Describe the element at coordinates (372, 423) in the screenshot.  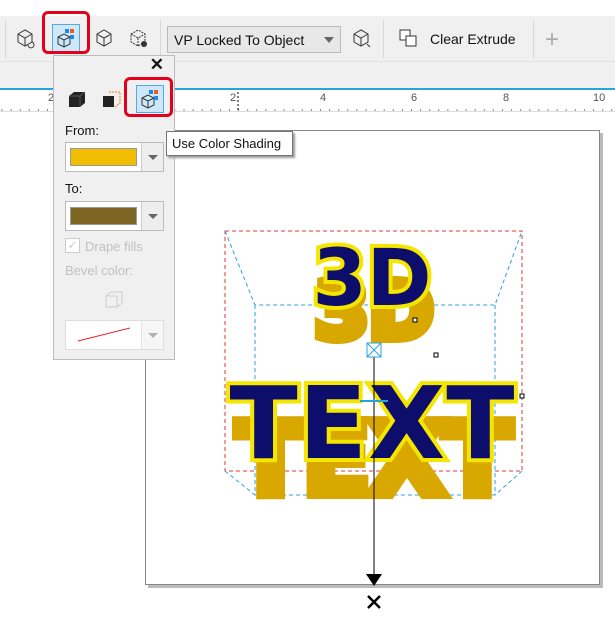
I see `text-line-2: TEXT` at that location.